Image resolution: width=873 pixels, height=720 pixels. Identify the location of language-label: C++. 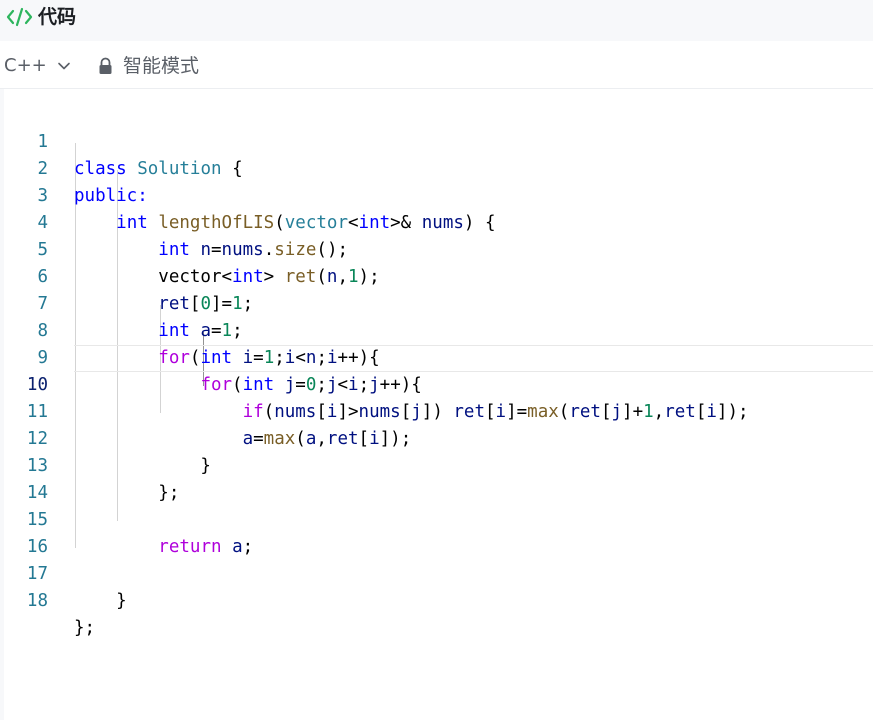
(25, 65).